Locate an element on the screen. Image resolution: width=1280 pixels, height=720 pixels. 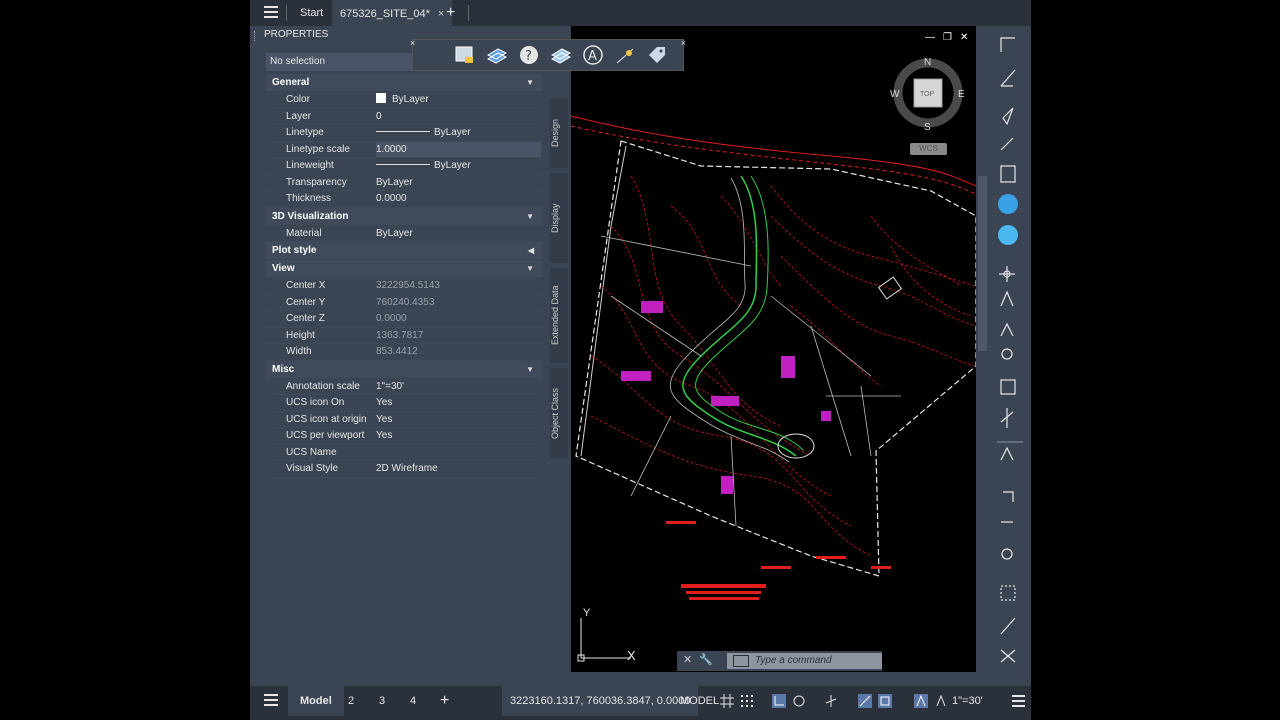
prop-value: 0.0000 is located at coordinates (458, 199).